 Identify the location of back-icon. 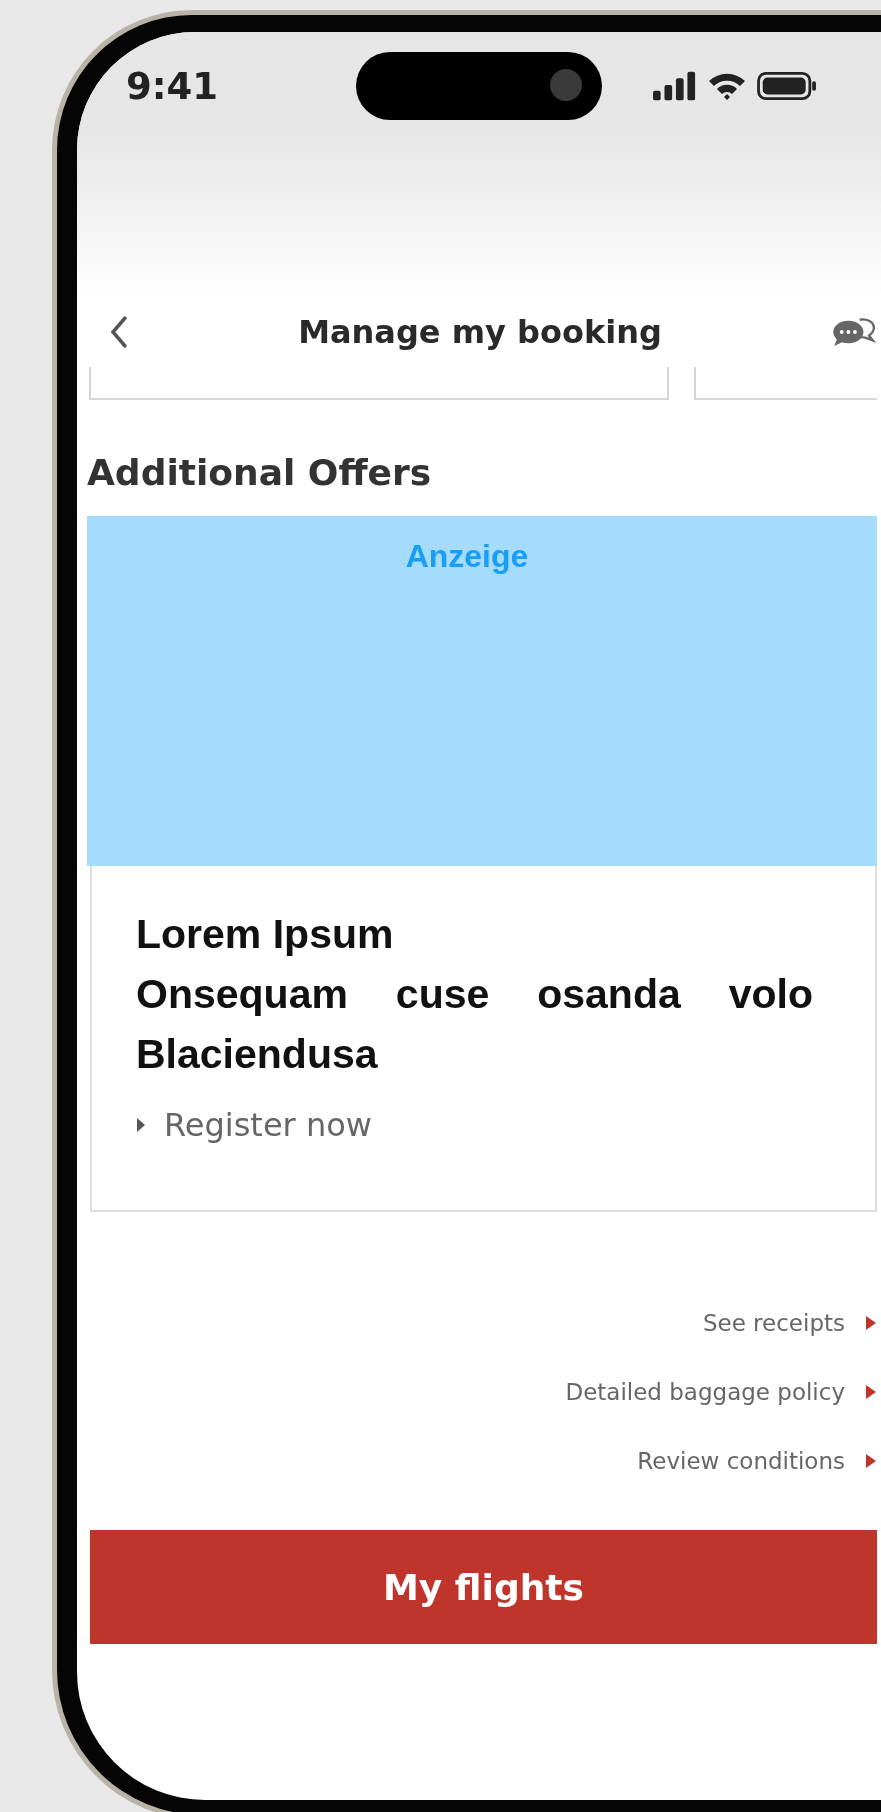
(119, 332).